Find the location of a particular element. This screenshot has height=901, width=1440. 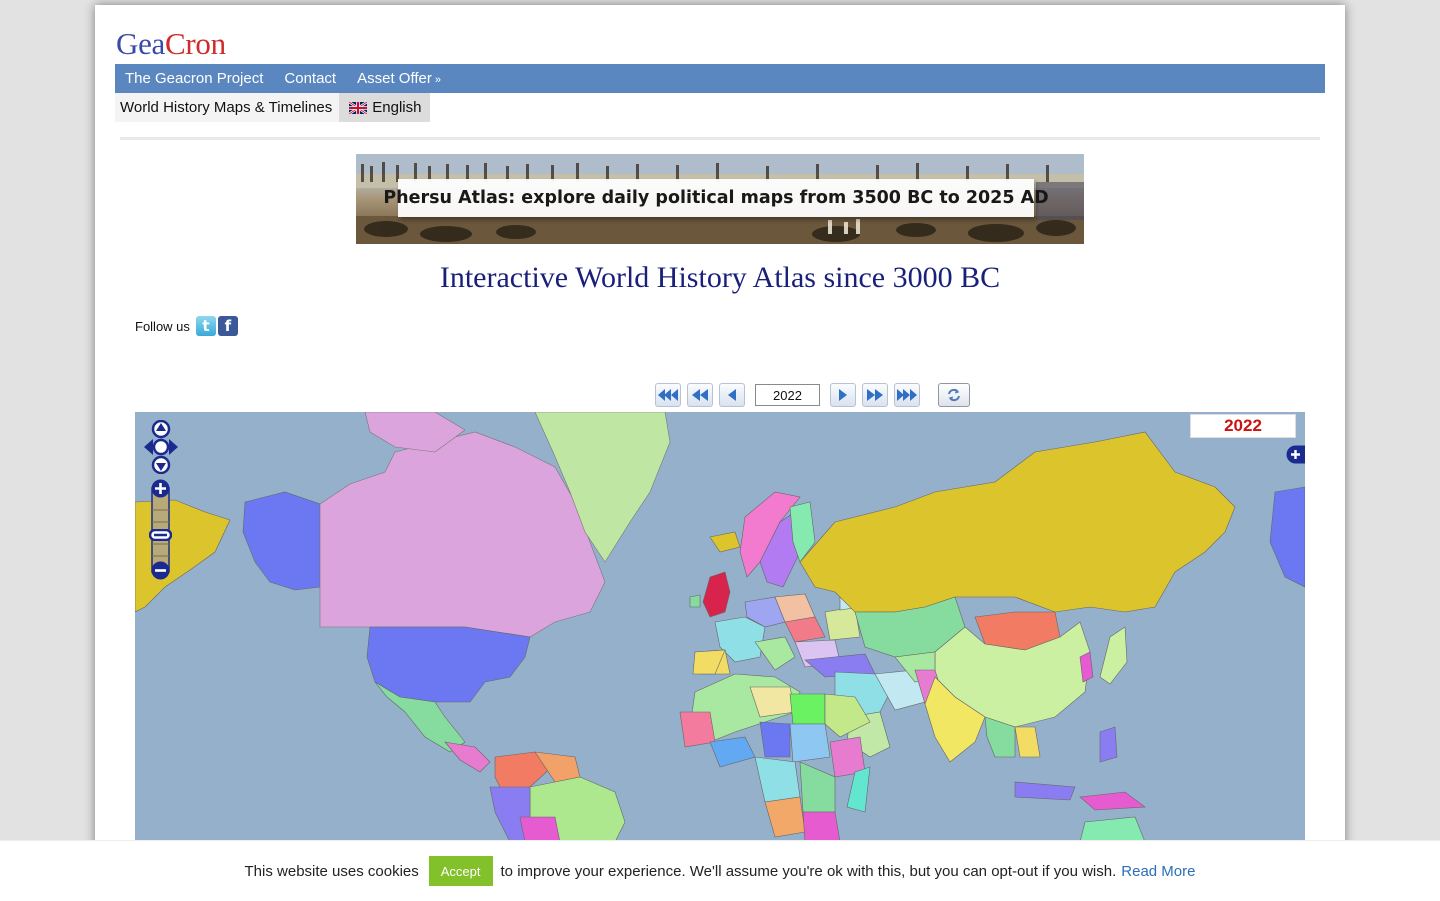

twitter-icon: t is located at coordinates (205, 326).